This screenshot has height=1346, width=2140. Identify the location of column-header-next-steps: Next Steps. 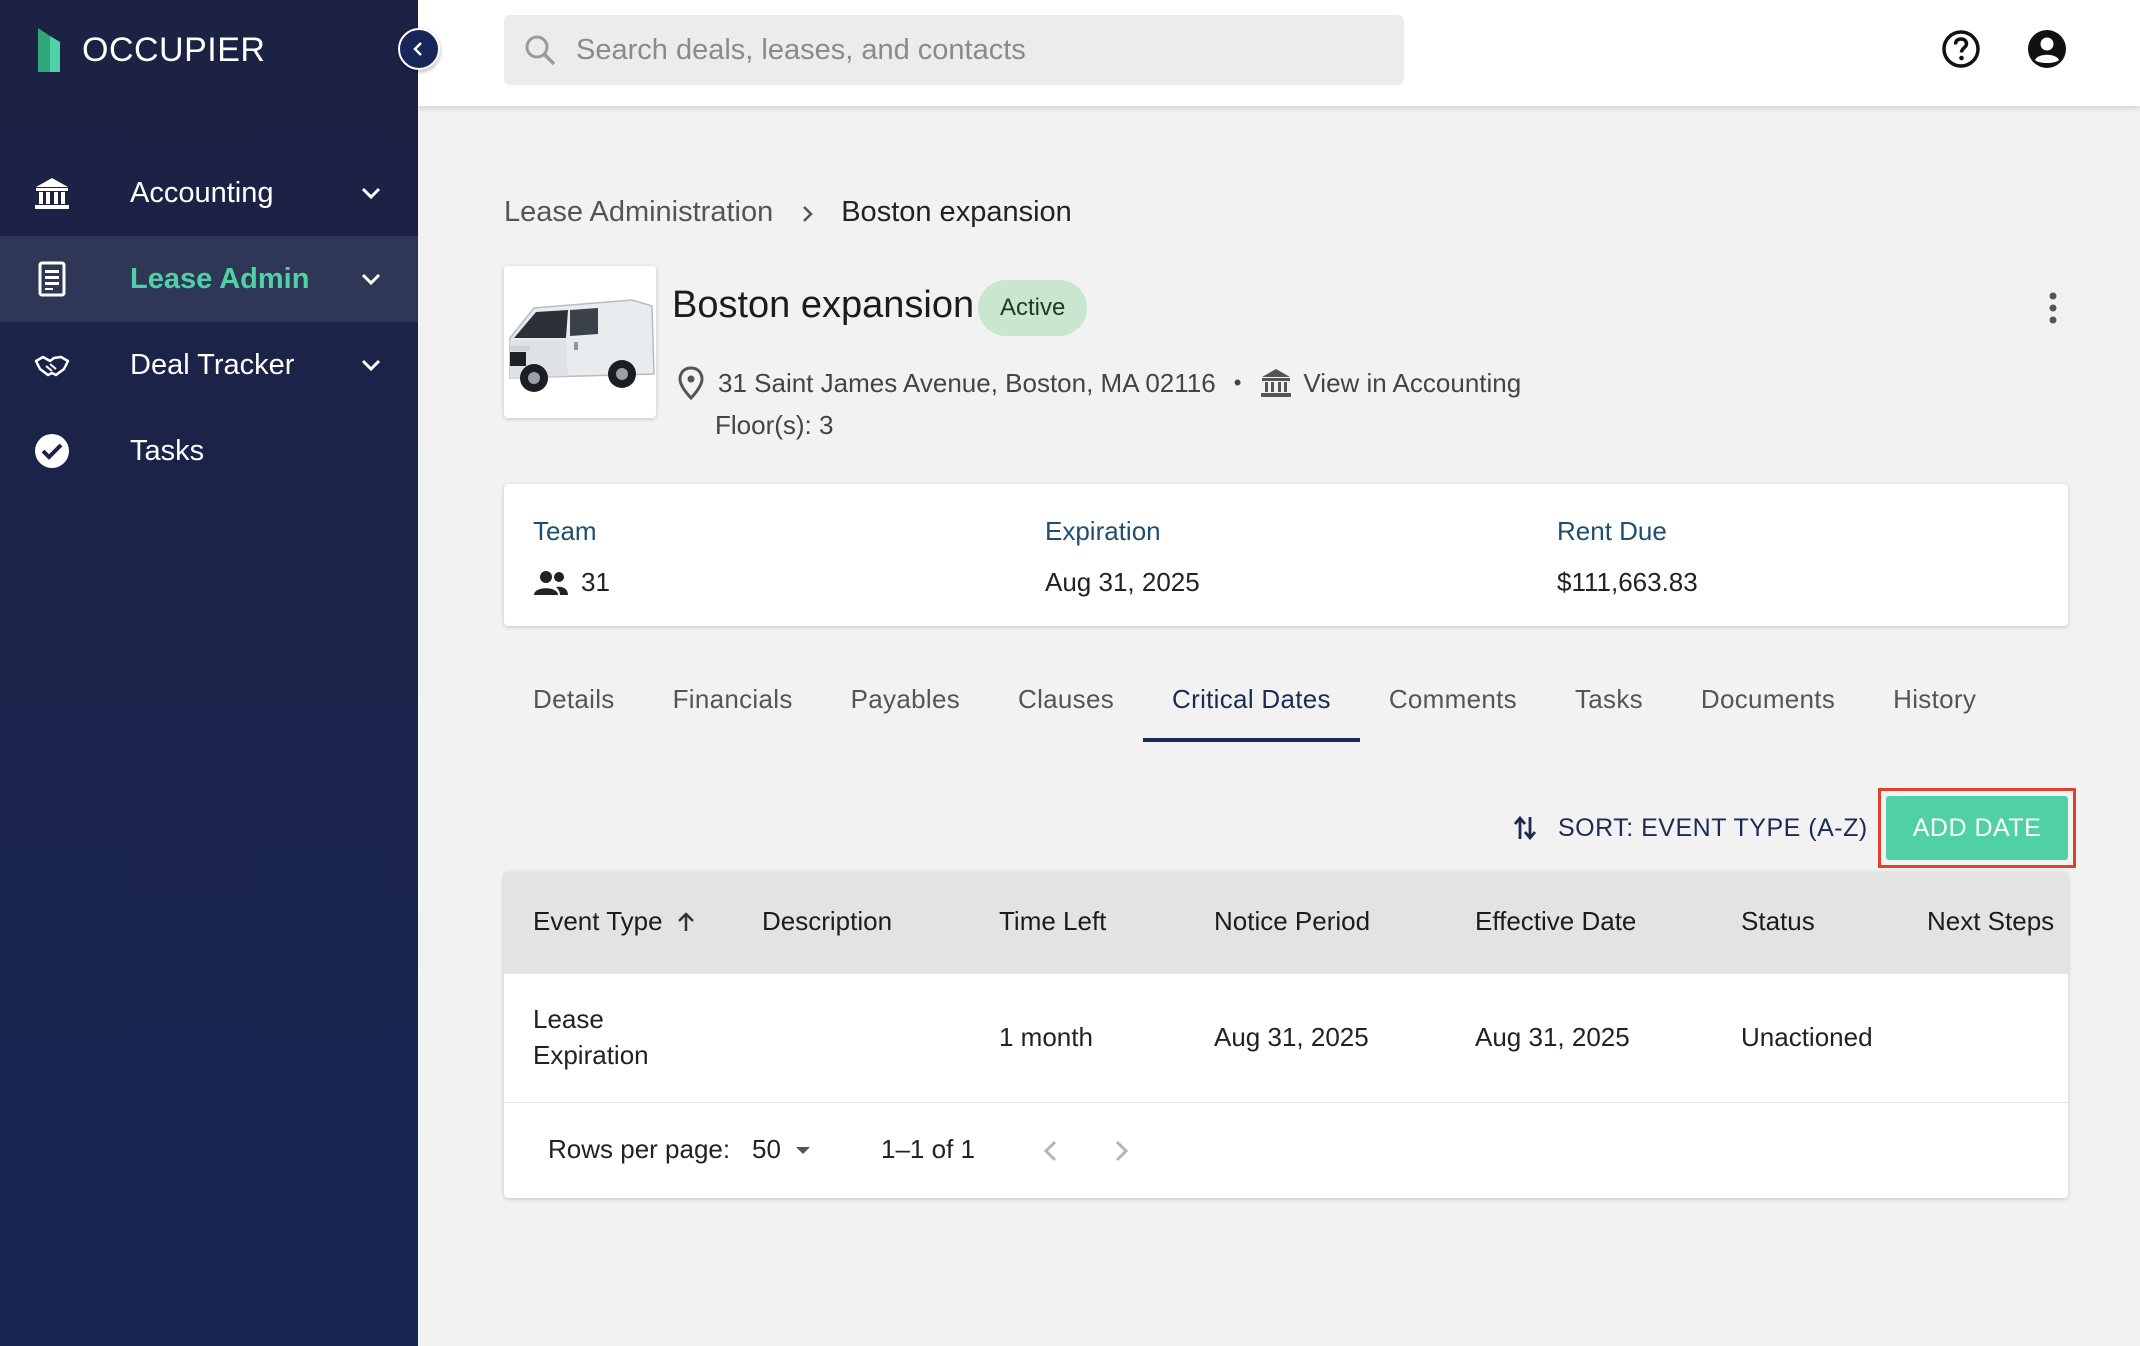
(1990, 921).